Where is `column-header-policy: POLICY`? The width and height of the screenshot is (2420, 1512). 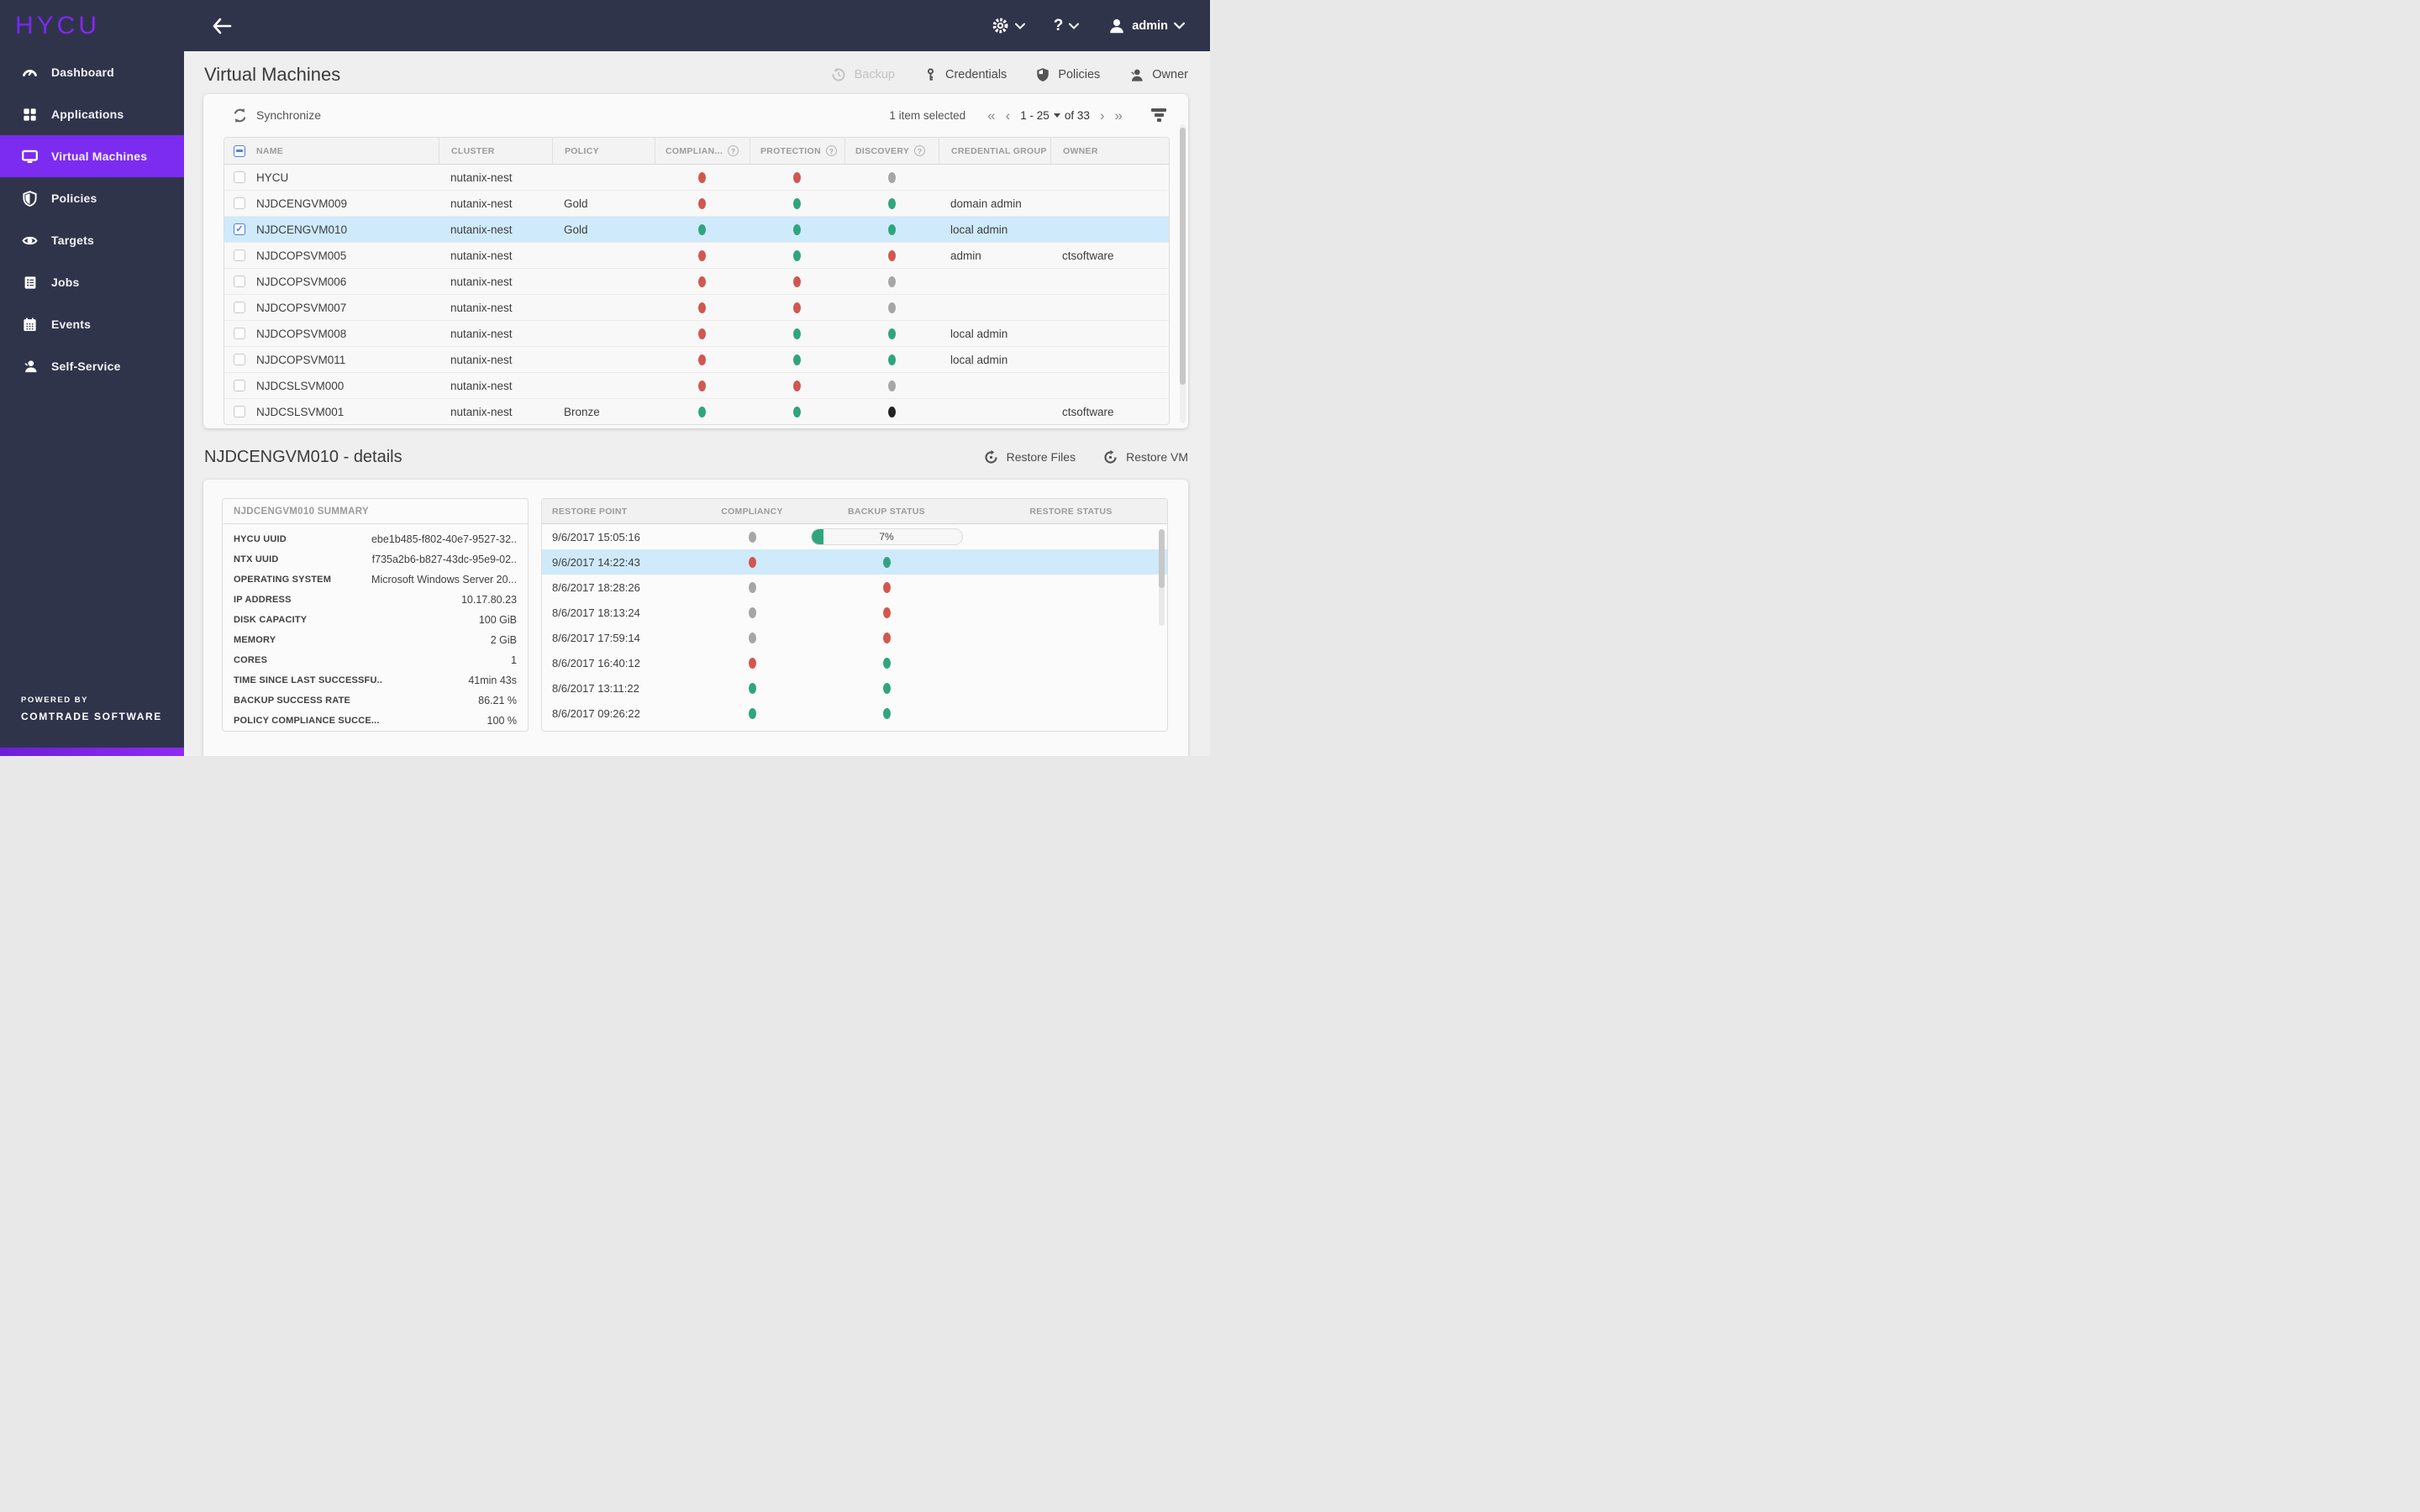
column-header-policy: POLICY is located at coordinates (603, 151).